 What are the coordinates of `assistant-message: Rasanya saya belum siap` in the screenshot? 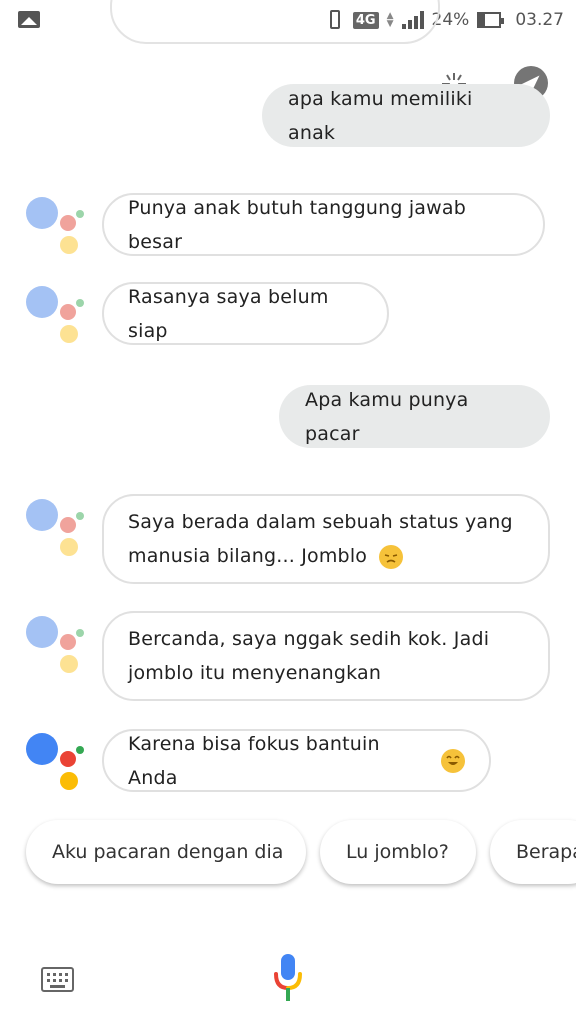 It's located at (245, 313).